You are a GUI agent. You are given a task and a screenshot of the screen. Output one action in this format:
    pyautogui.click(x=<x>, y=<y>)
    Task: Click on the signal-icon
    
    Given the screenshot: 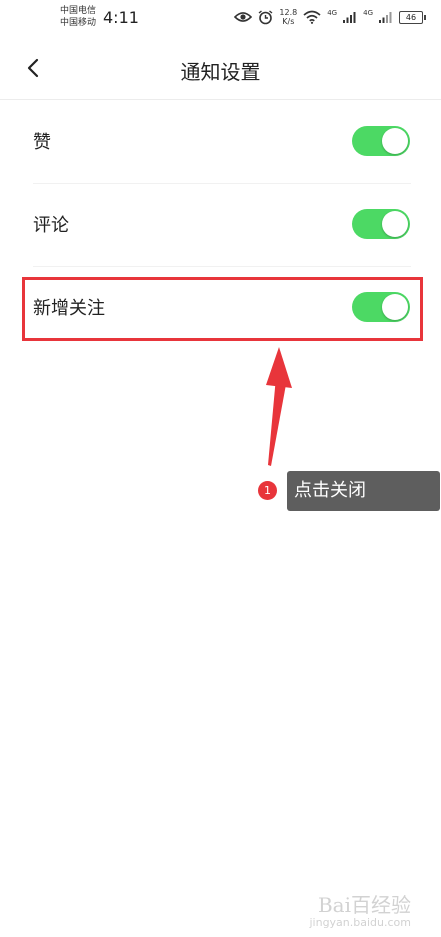 What is the action you would take?
    pyautogui.click(x=349, y=17)
    